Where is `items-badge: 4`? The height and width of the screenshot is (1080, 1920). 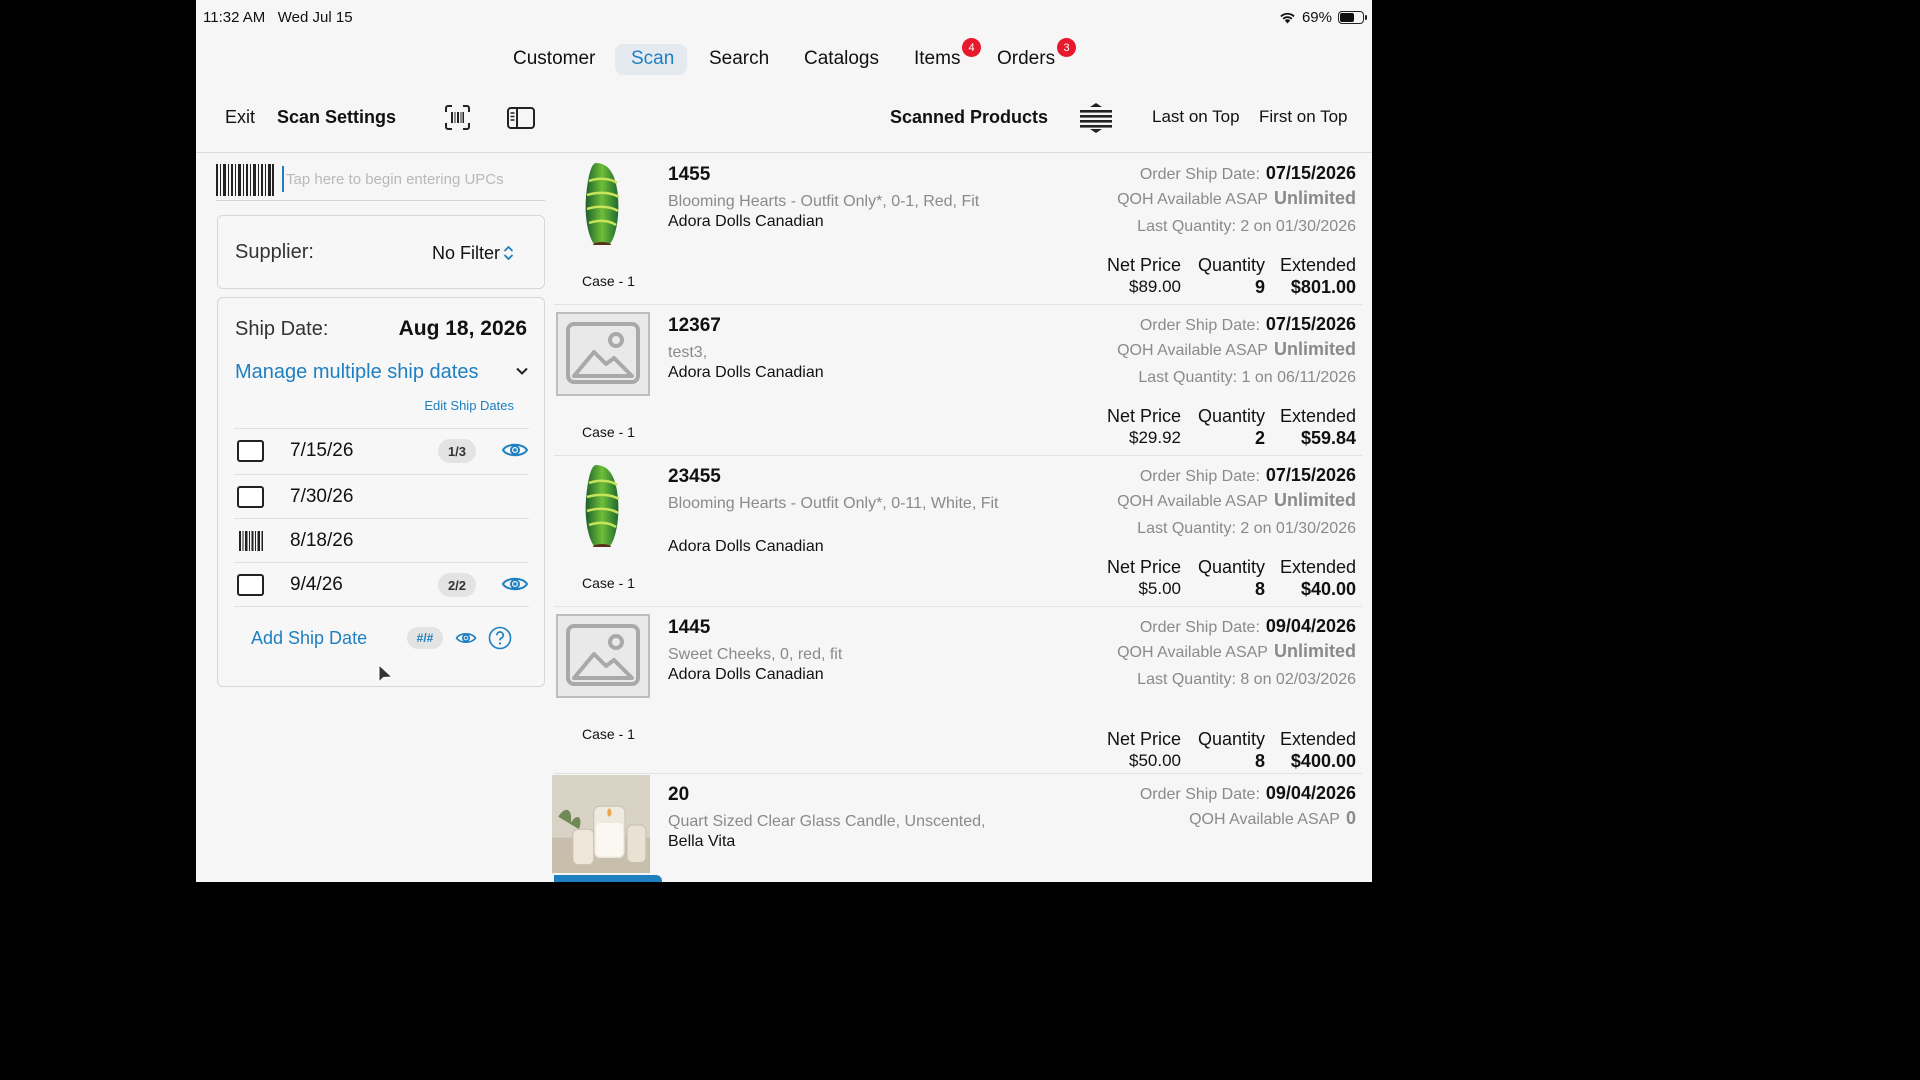 items-badge: 4 is located at coordinates (971, 47).